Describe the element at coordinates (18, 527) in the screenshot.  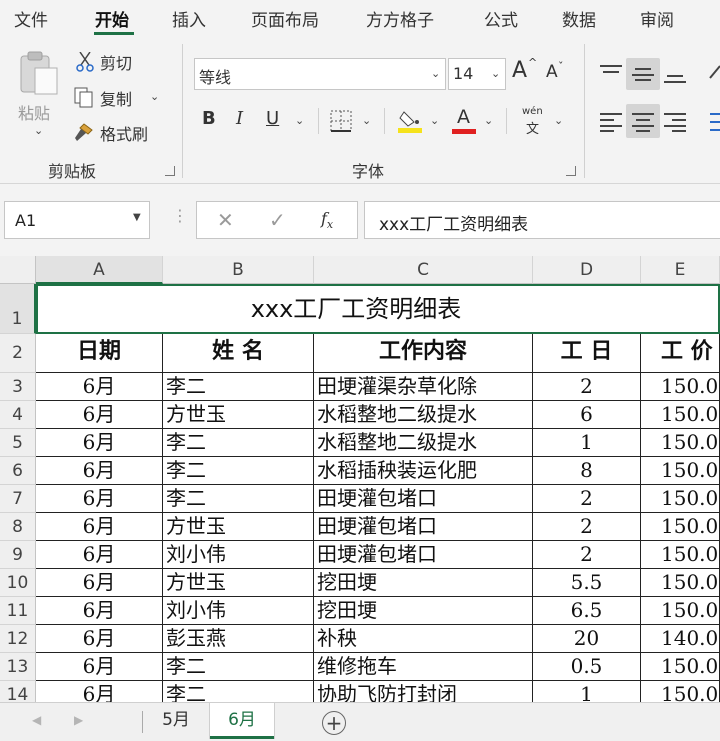
I see `row-header-8: 8` at that location.